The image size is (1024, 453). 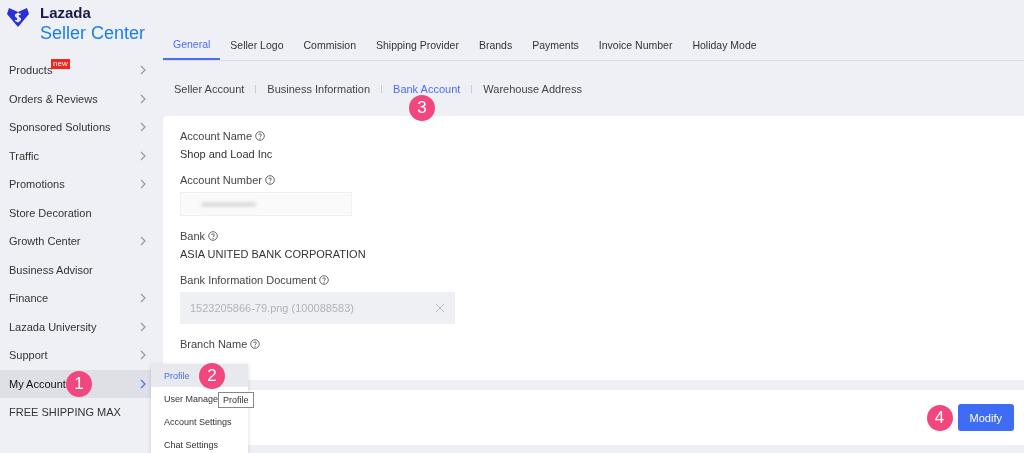 I want to click on step-number: 4, so click(x=939, y=417).